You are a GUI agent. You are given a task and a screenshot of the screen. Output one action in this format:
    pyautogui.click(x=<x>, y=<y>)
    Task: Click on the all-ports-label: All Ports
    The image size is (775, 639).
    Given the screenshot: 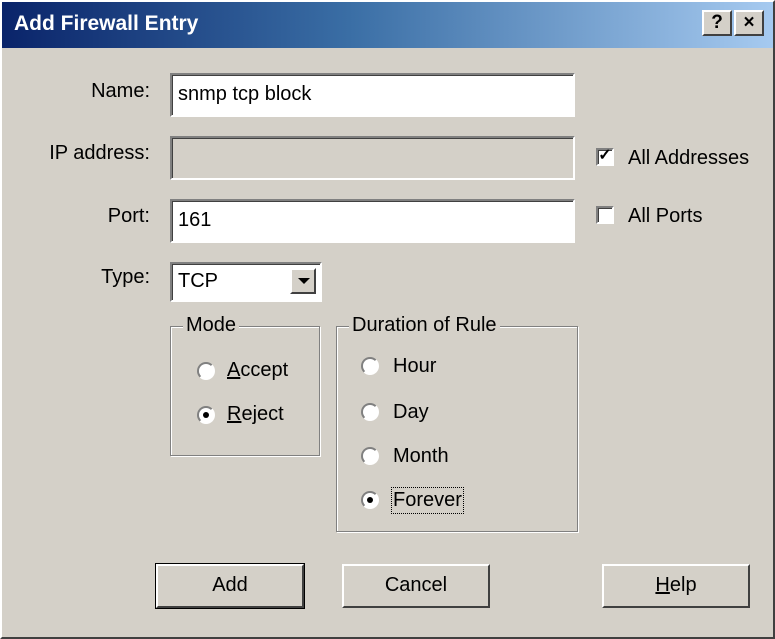 What is the action you would take?
    pyautogui.click(x=665, y=216)
    